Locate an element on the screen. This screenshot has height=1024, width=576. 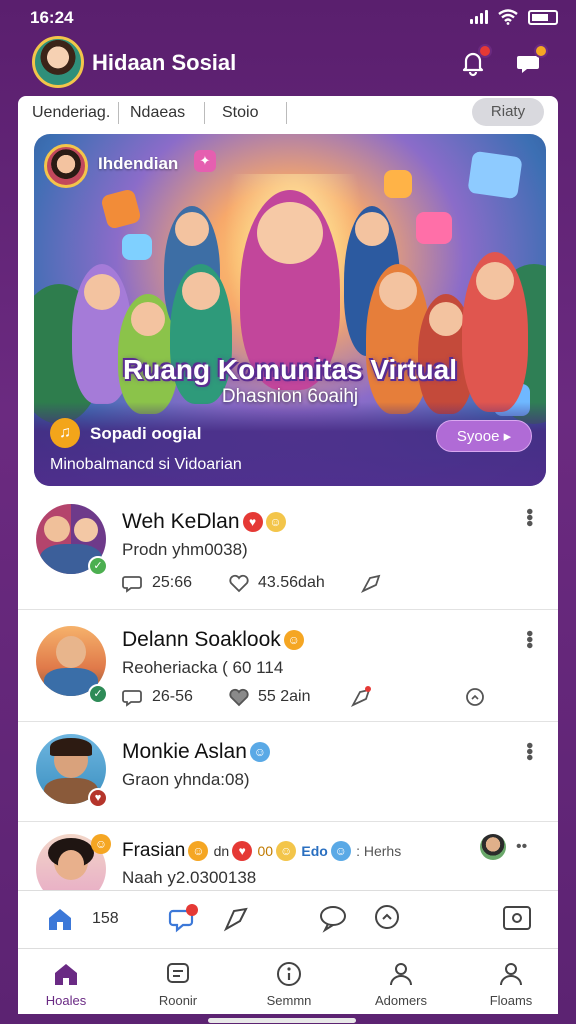
bottom-nav: Hoales Roonir Semmn Adomers Floams is located at coordinates (288, 981).